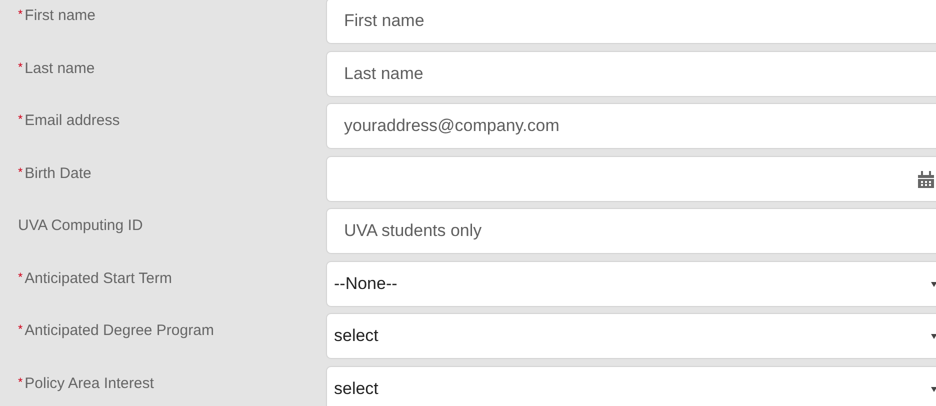  What do you see at coordinates (631, 73) in the screenshot?
I see `input-field: Last name` at bounding box center [631, 73].